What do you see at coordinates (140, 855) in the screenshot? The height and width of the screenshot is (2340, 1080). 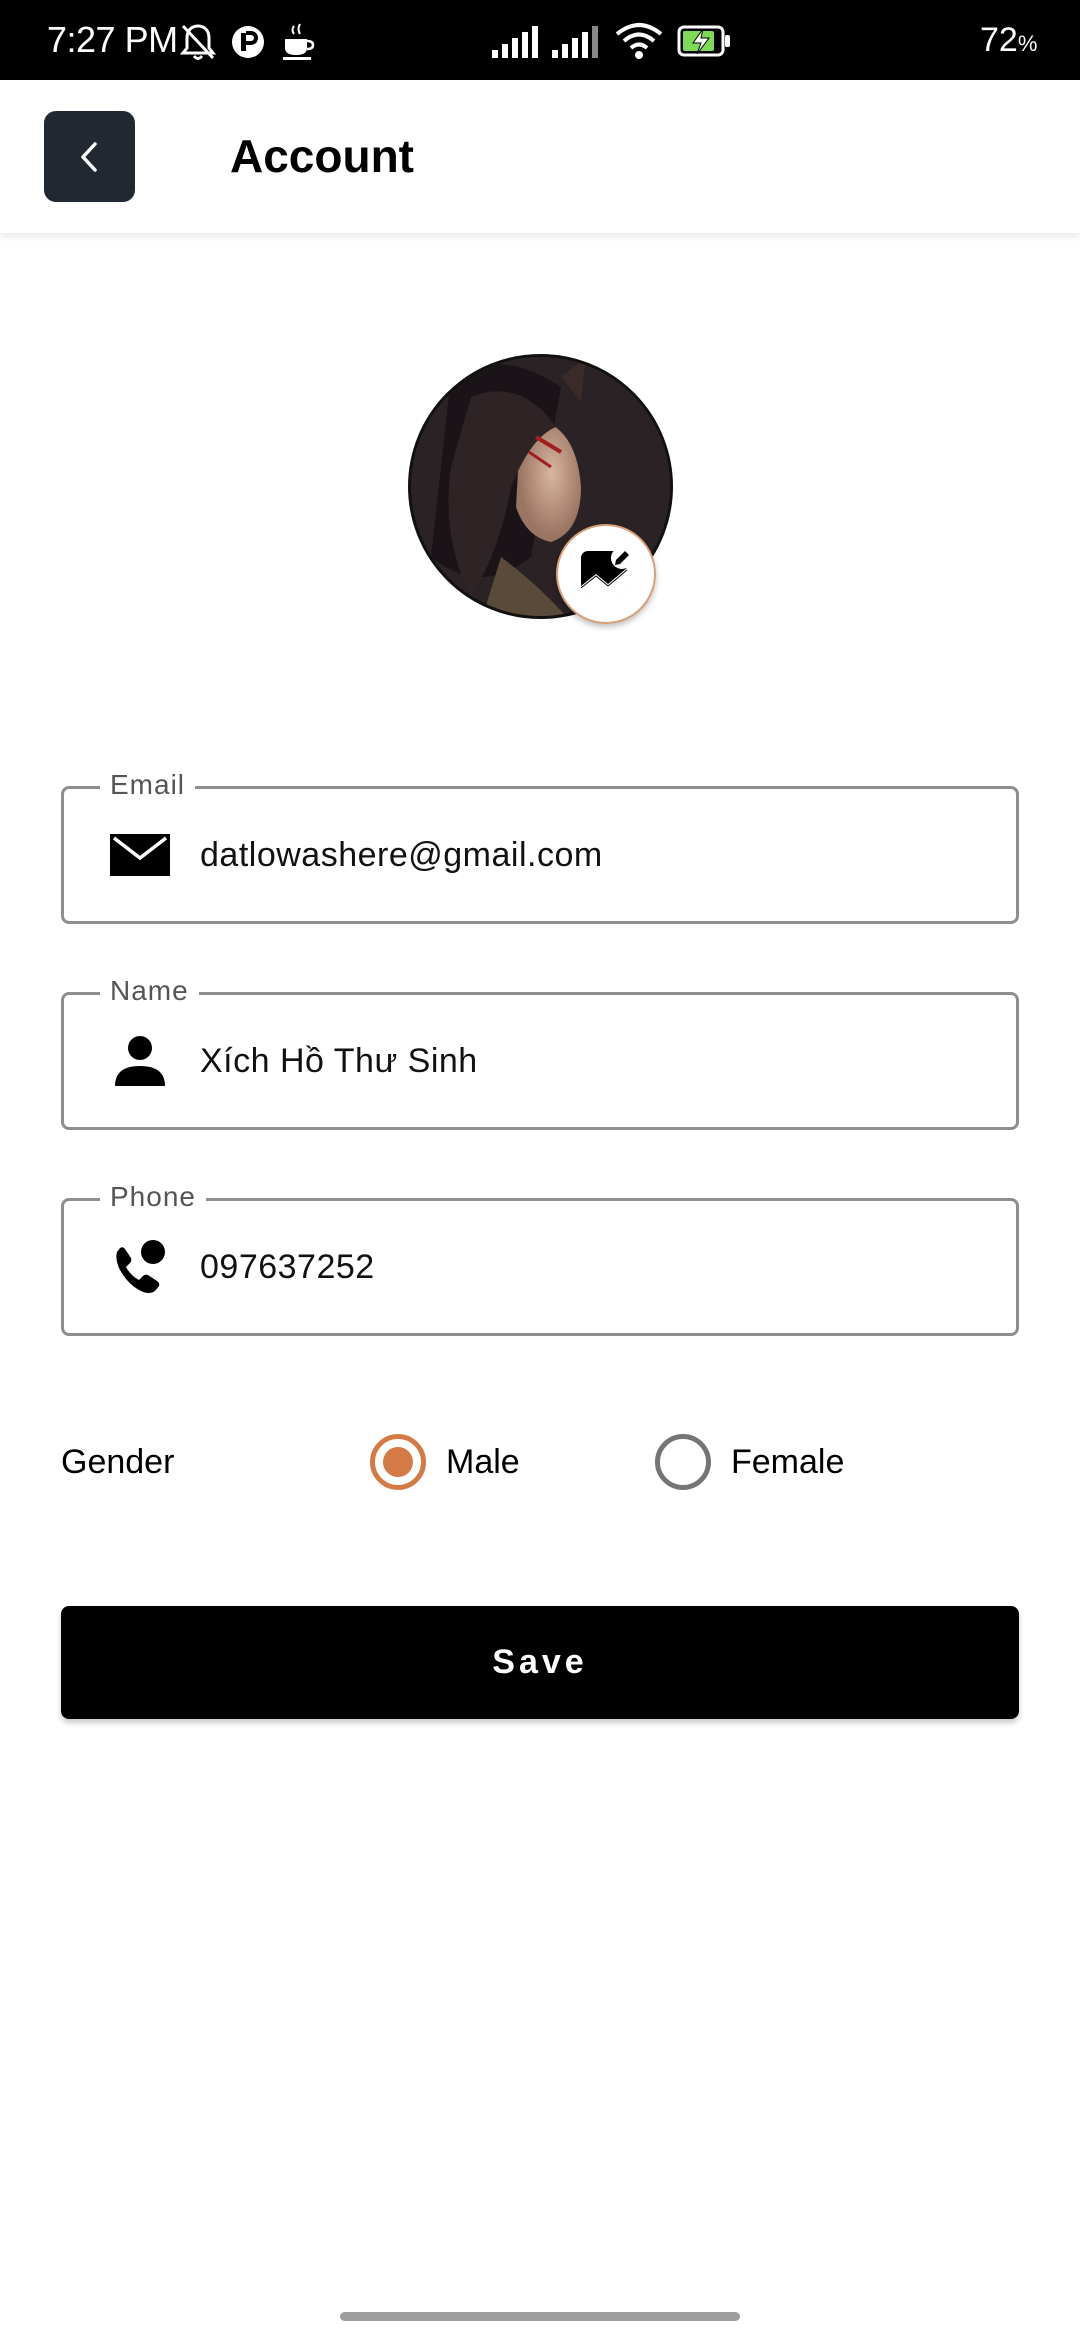 I see `mail-icon` at bounding box center [140, 855].